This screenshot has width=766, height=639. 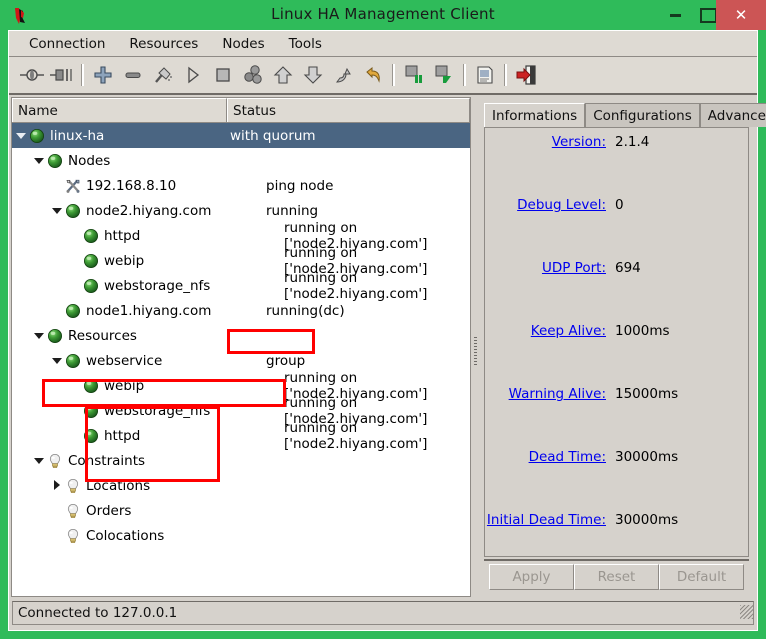 What do you see at coordinates (67, 44) in the screenshot?
I see `menu-connection: Connection` at bounding box center [67, 44].